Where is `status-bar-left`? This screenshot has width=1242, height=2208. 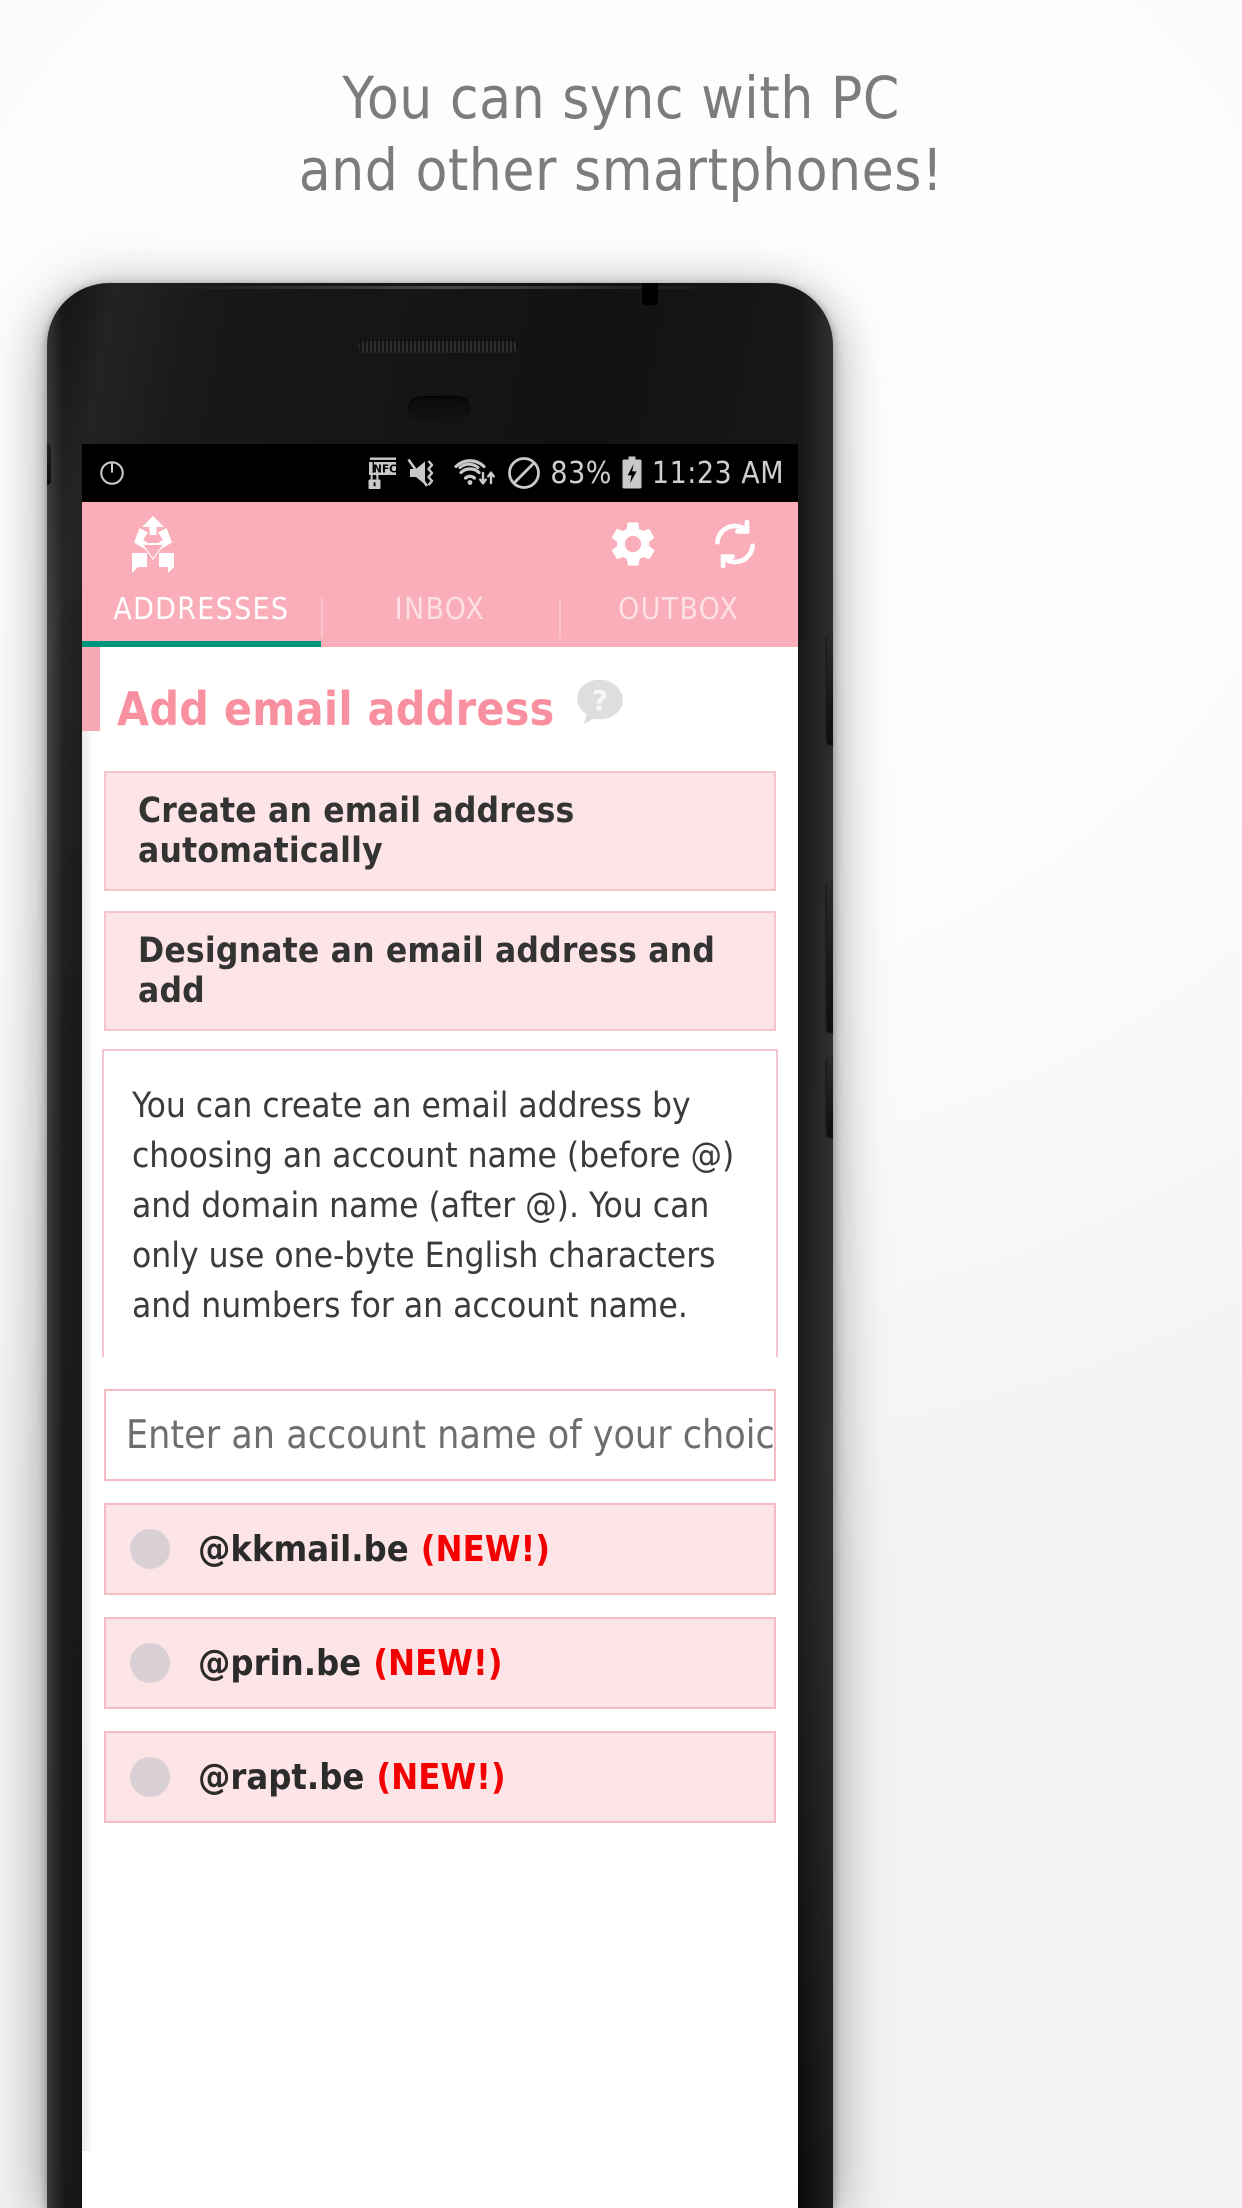
status-bar-left is located at coordinates (112, 473).